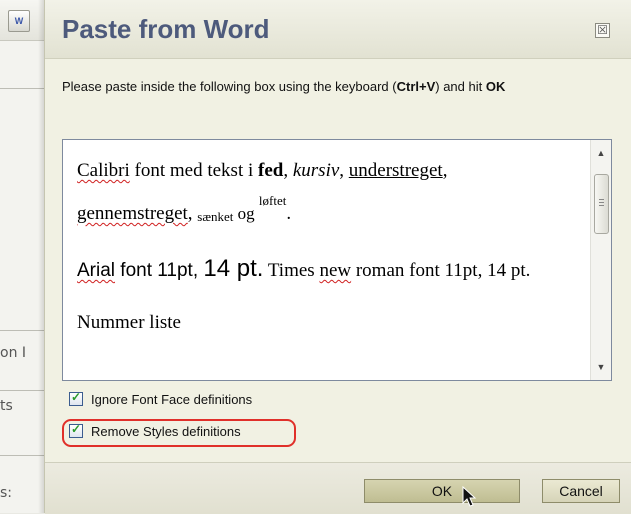  What do you see at coordinates (601, 367) in the screenshot?
I see `scroll-down-icon: ▼` at bounding box center [601, 367].